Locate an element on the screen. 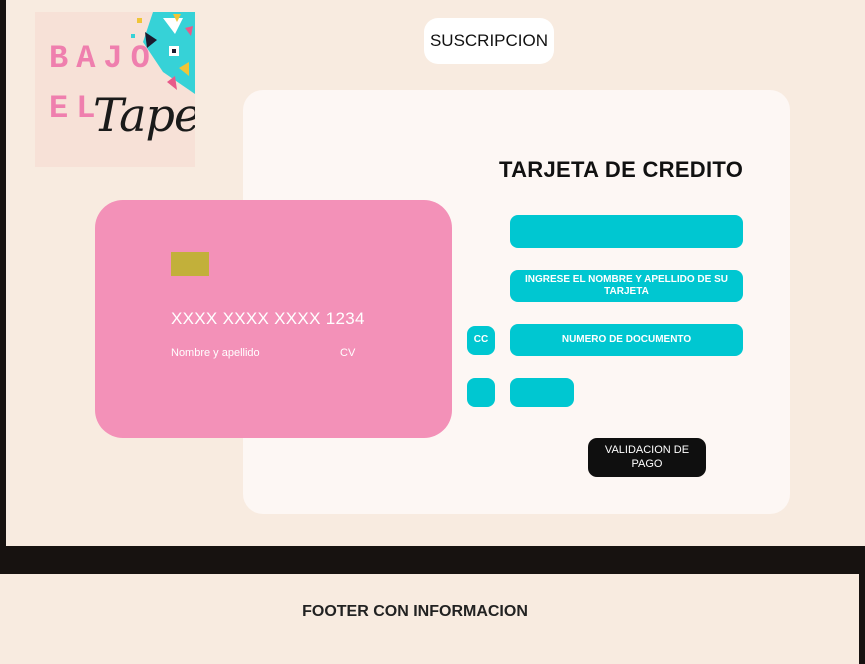 The image size is (865, 664). card-holder-label: Nombre y apellido is located at coordinates (215, 353).